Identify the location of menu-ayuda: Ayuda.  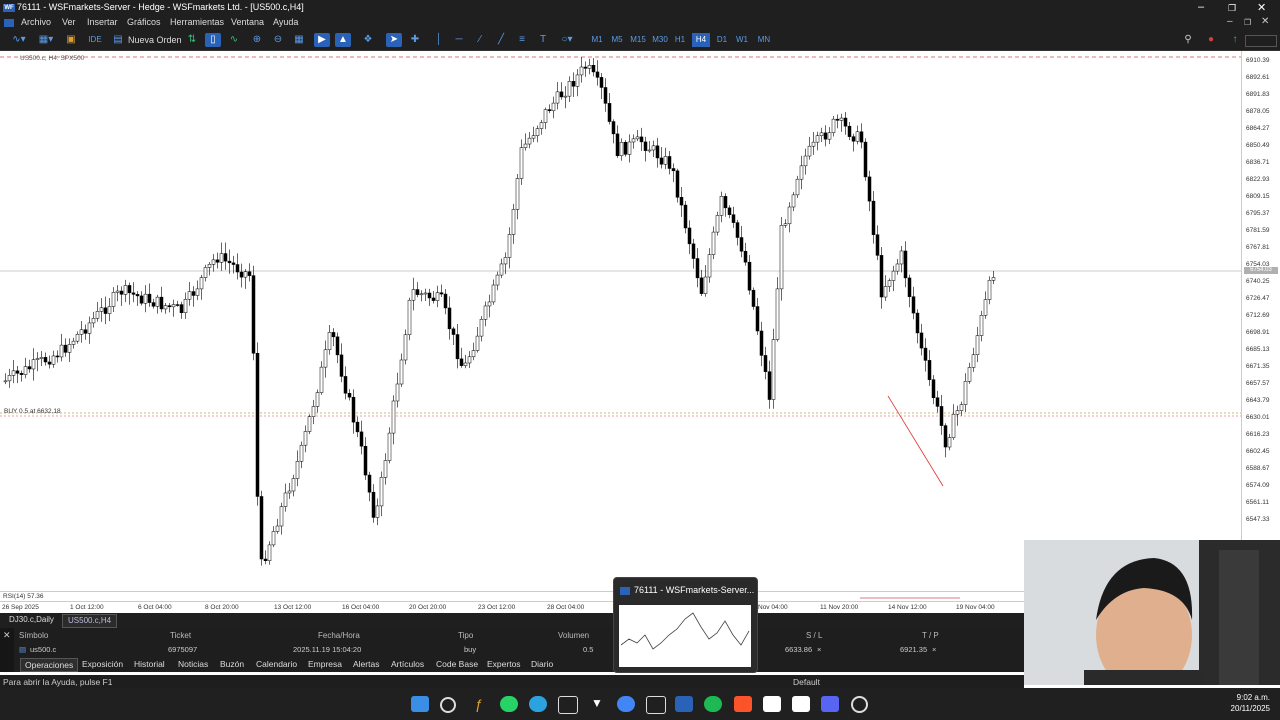
(285, 22).